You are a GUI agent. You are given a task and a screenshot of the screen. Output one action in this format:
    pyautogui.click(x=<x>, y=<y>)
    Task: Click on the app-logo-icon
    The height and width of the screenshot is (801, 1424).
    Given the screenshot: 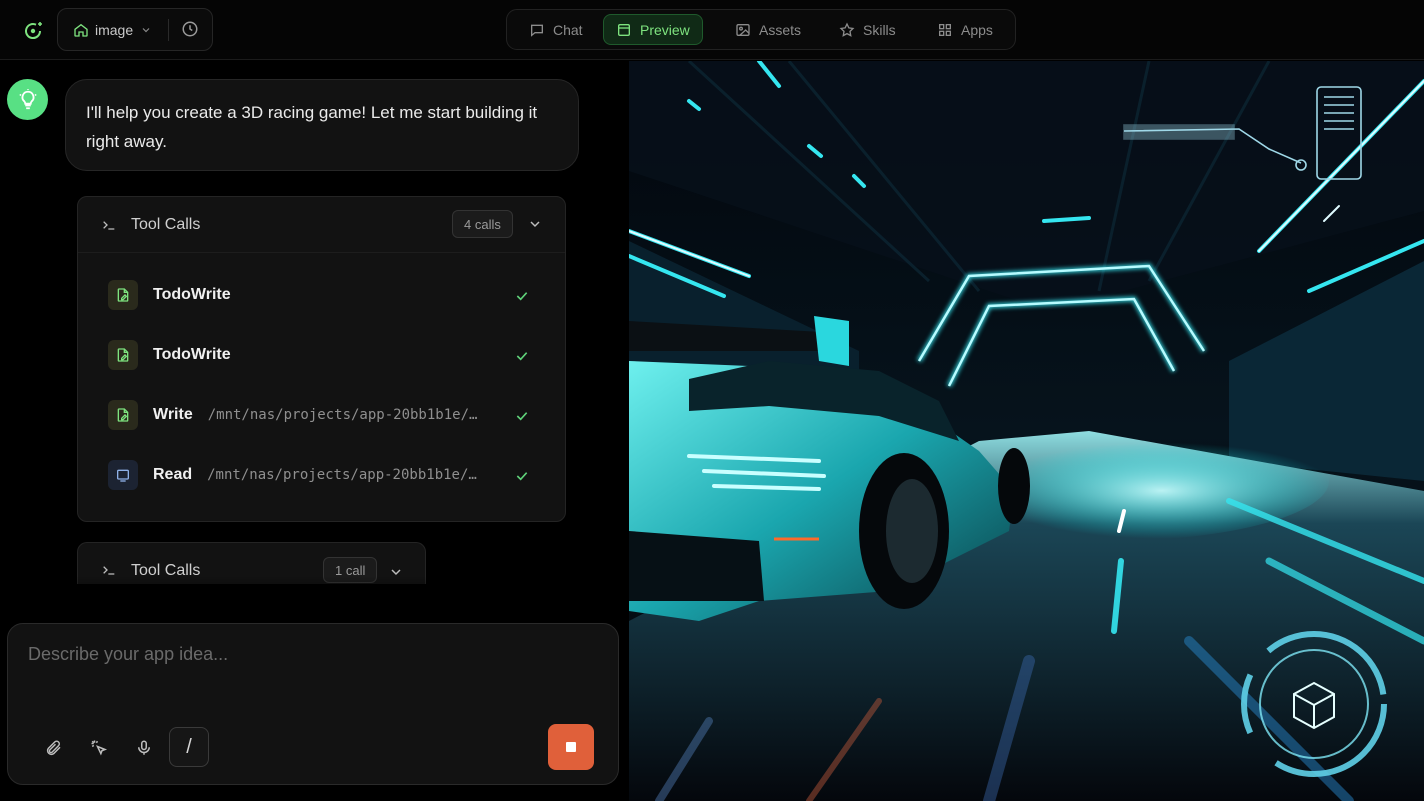 What is the action you would take?
    pyautogui.click(x=33, y=31)
    